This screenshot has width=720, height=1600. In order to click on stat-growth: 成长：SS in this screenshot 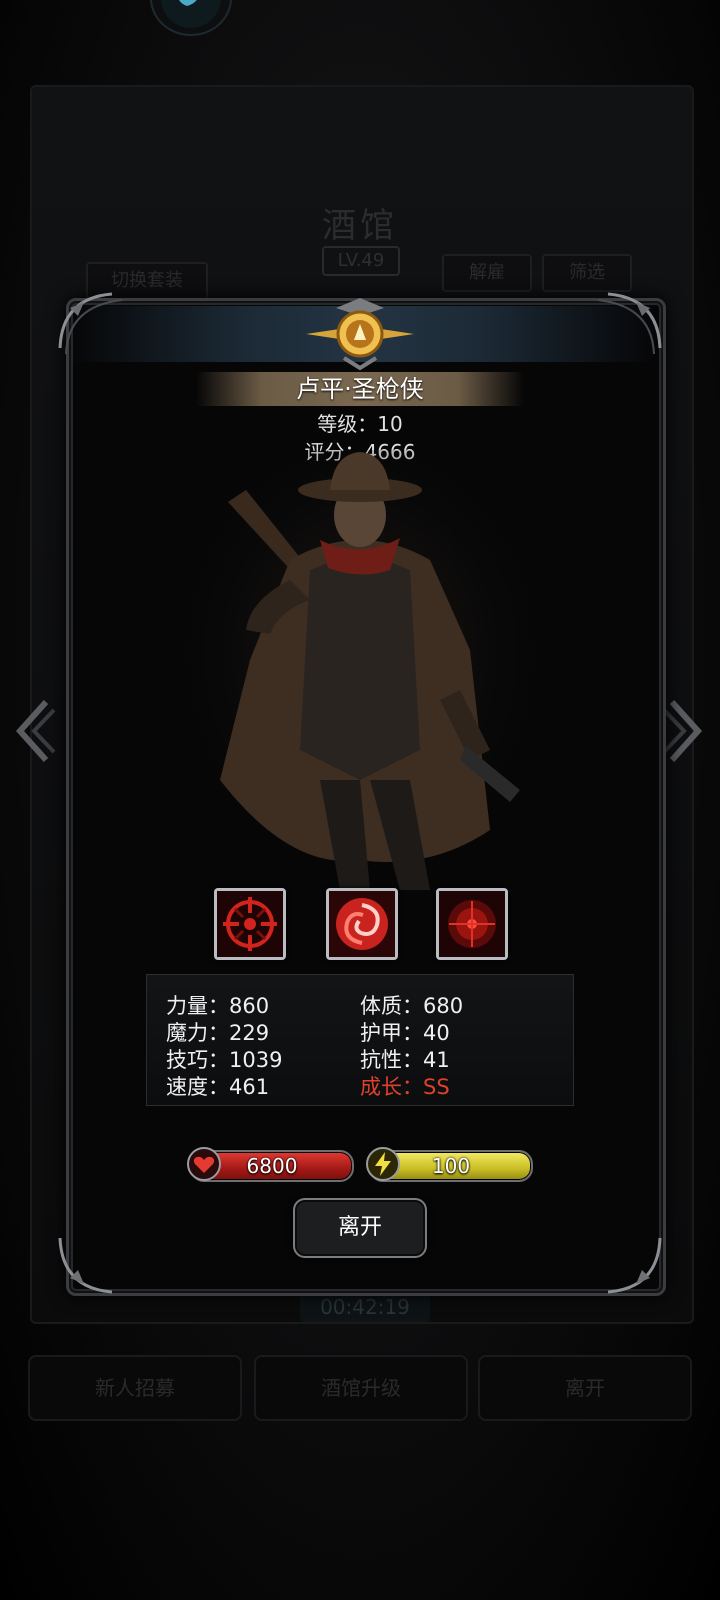, I will do `click(405, 1087)`.